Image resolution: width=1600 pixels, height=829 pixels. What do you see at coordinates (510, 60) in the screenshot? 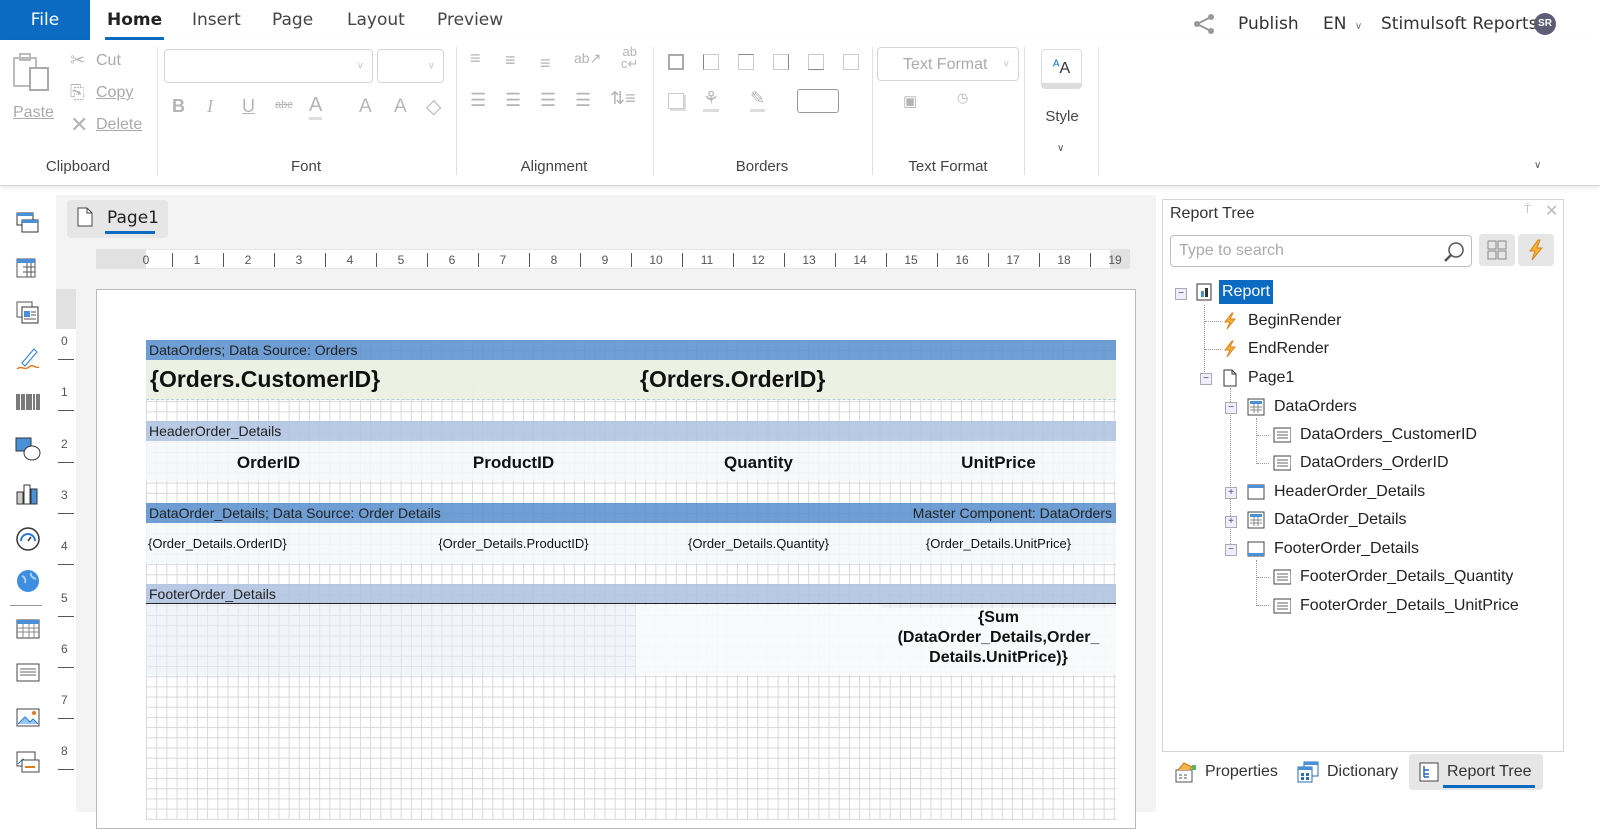
I see `align-middle-icon: ≡` at bounding box center [510, 60].